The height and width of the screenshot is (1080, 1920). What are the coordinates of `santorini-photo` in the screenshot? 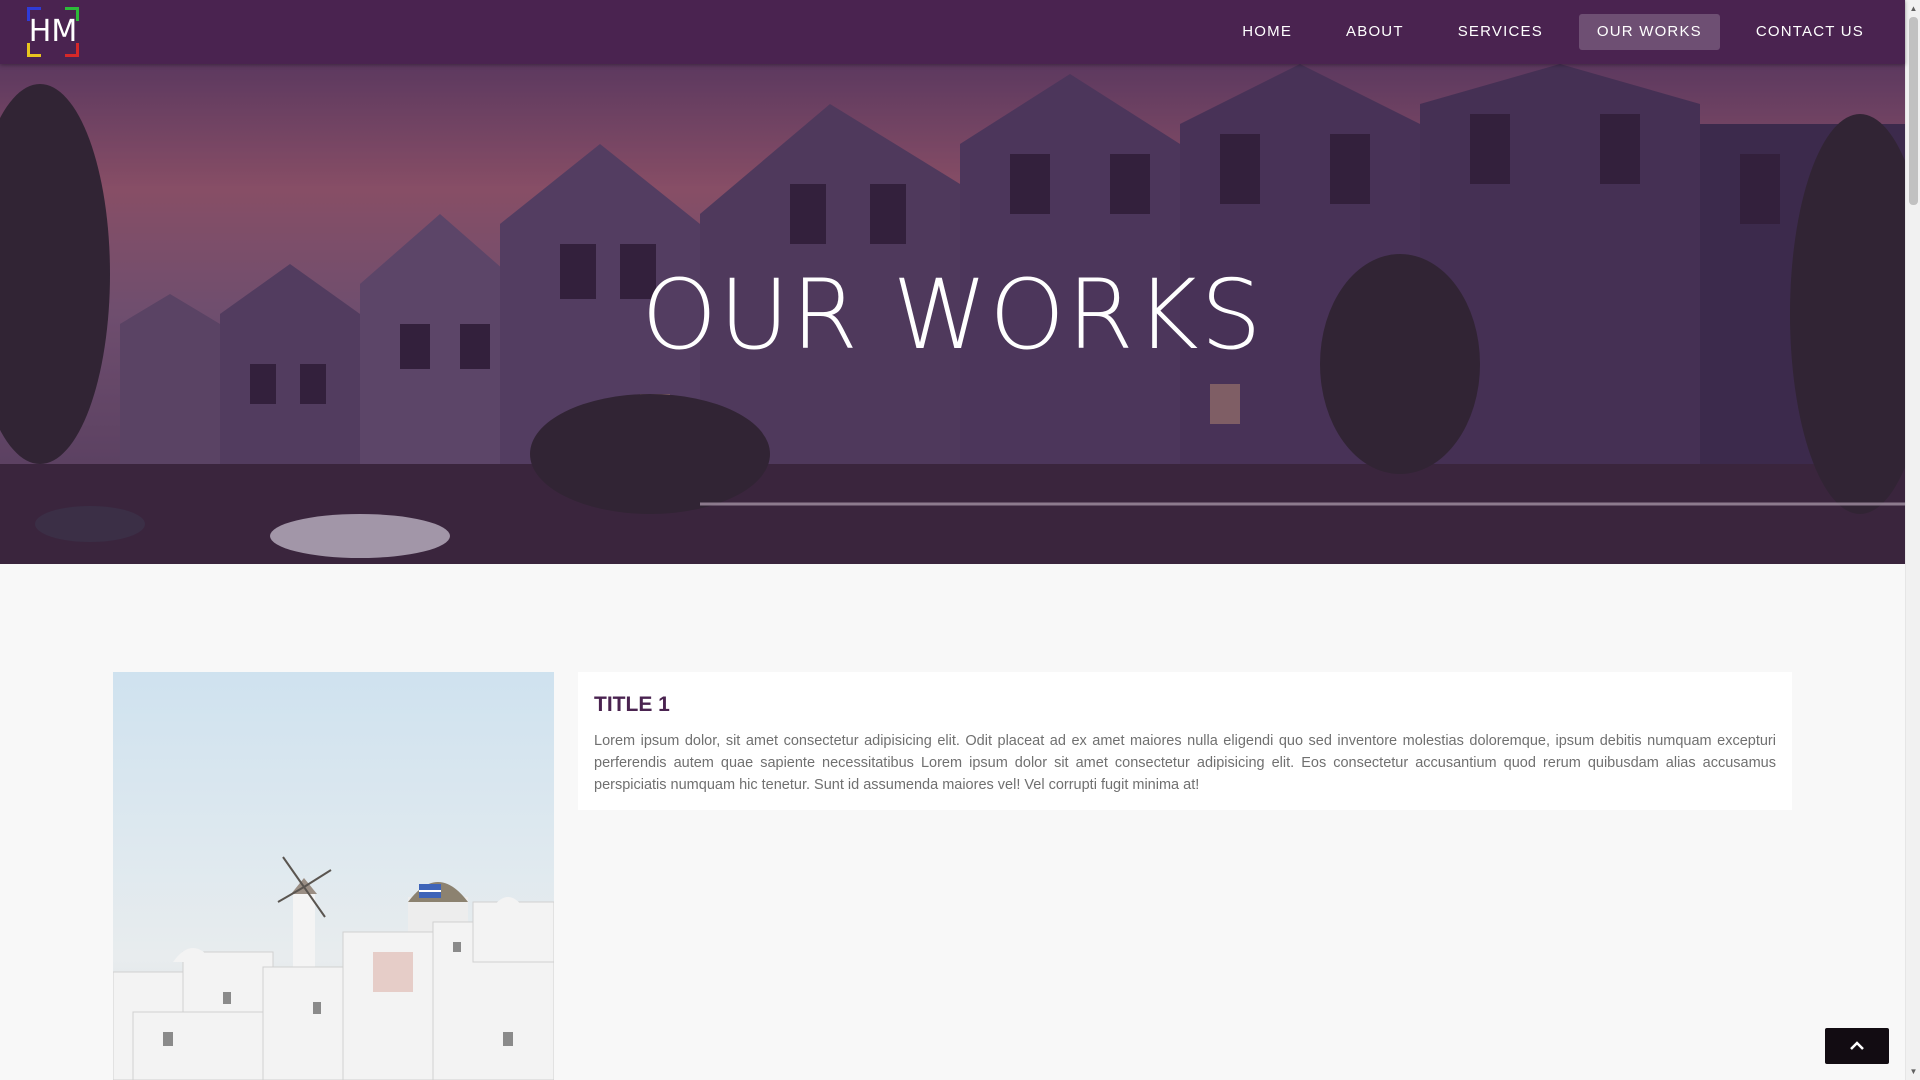 It's located at (333, 968).